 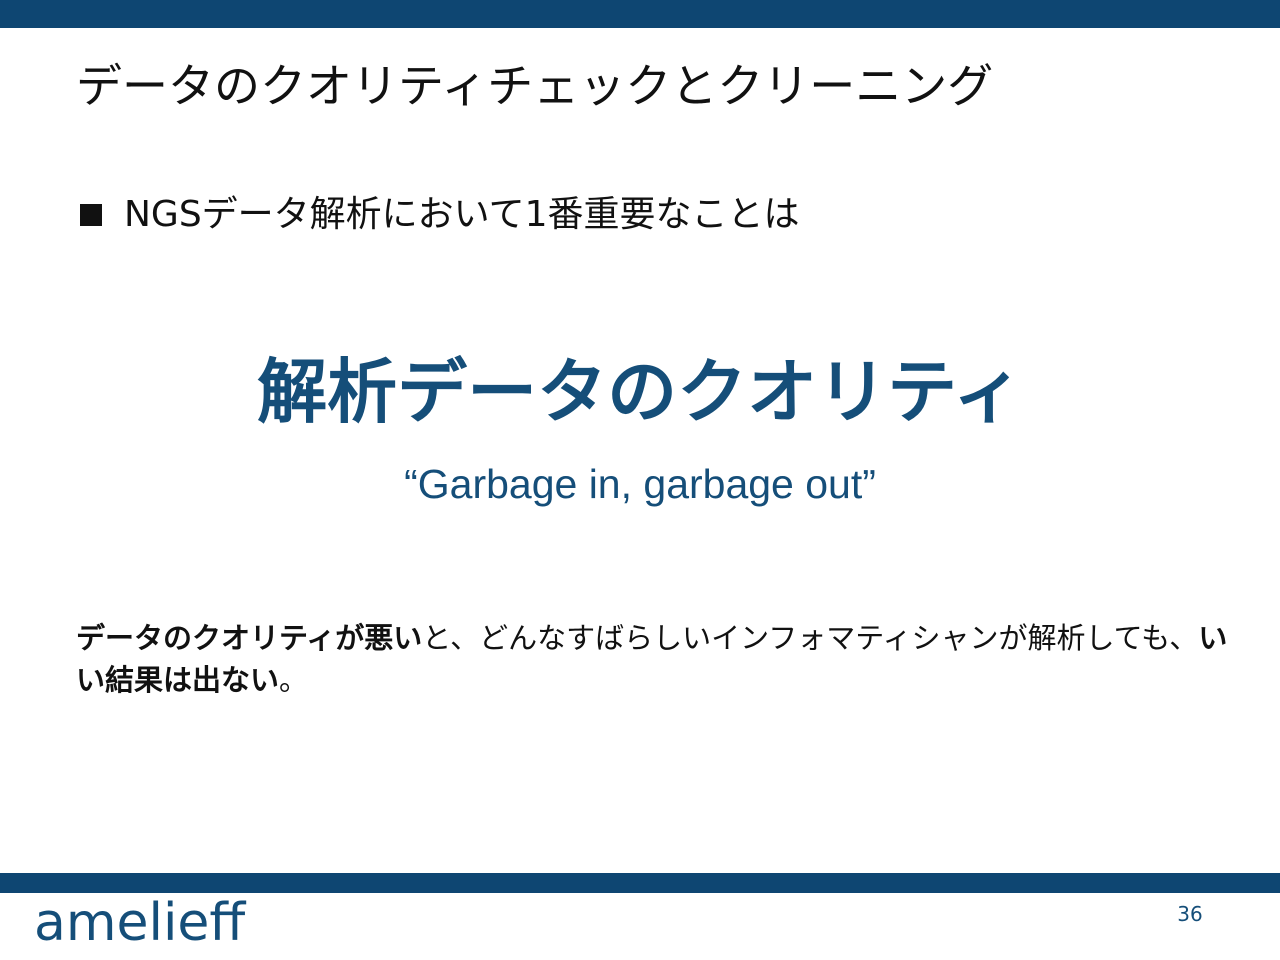 I want to click on bullet-item: NGSデータ解析において1番重要なことは, so click(x=440, y=215).